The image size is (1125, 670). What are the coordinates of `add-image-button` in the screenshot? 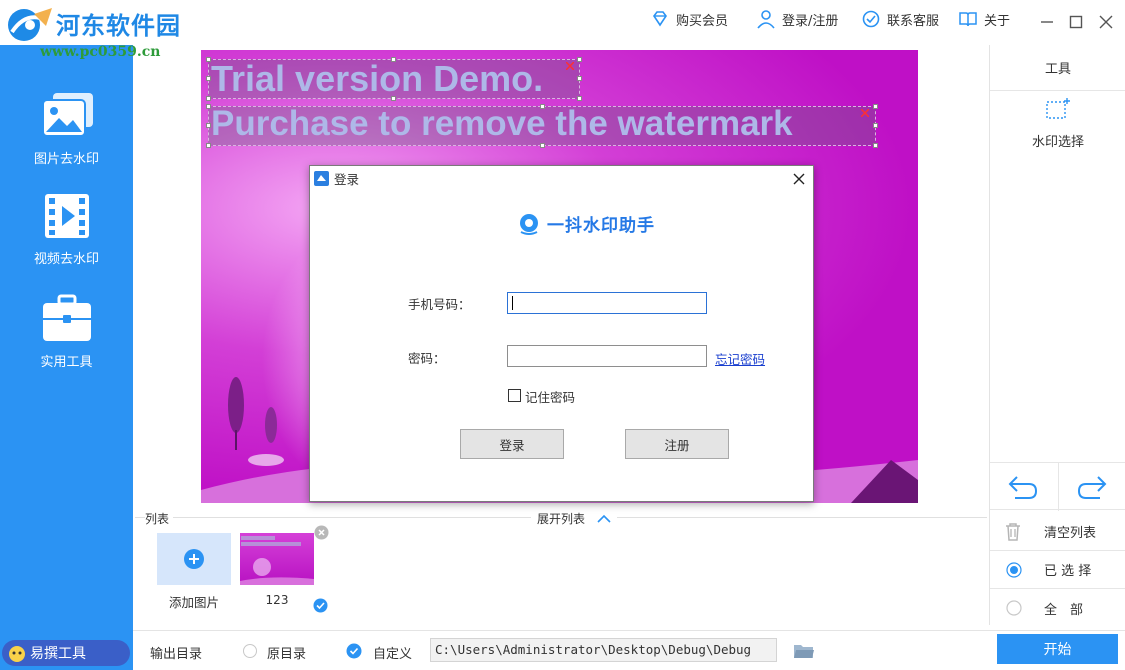 It's located at (194, 559).